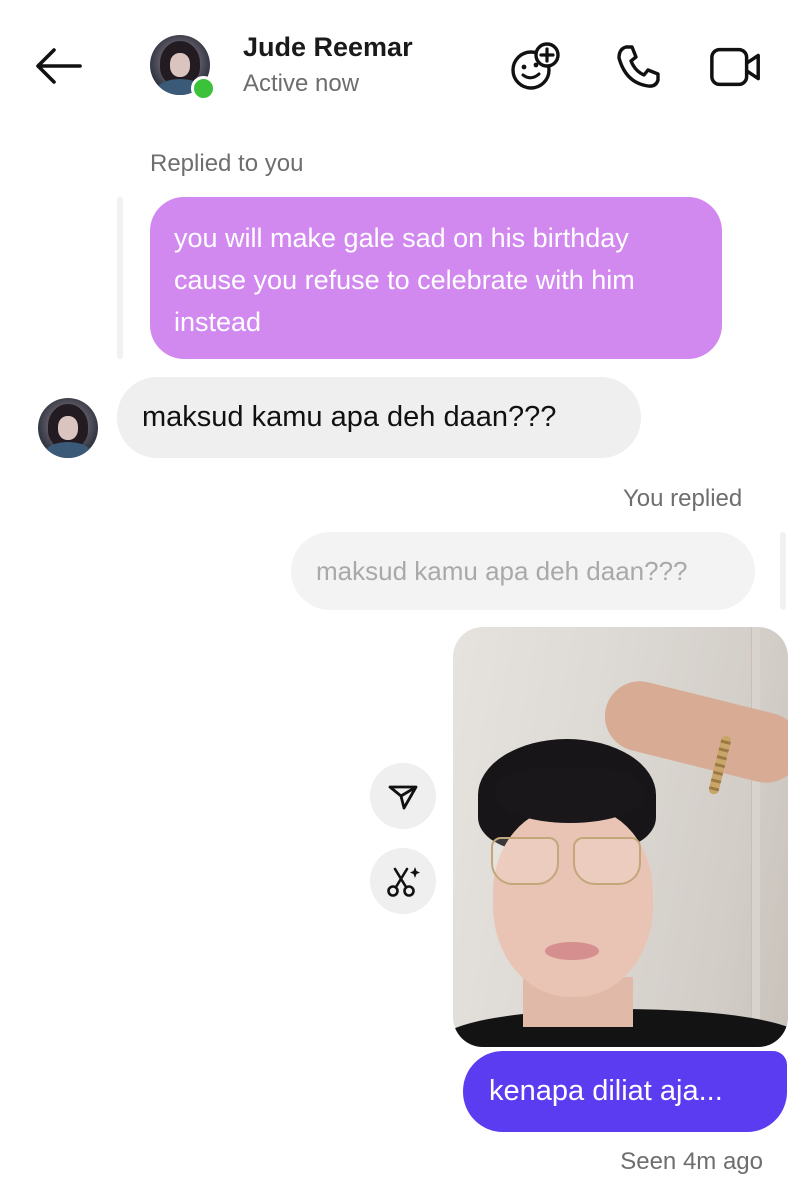 This screenshot has height=1199, width=805. I want to click on video-call-button, so click(736, 67).